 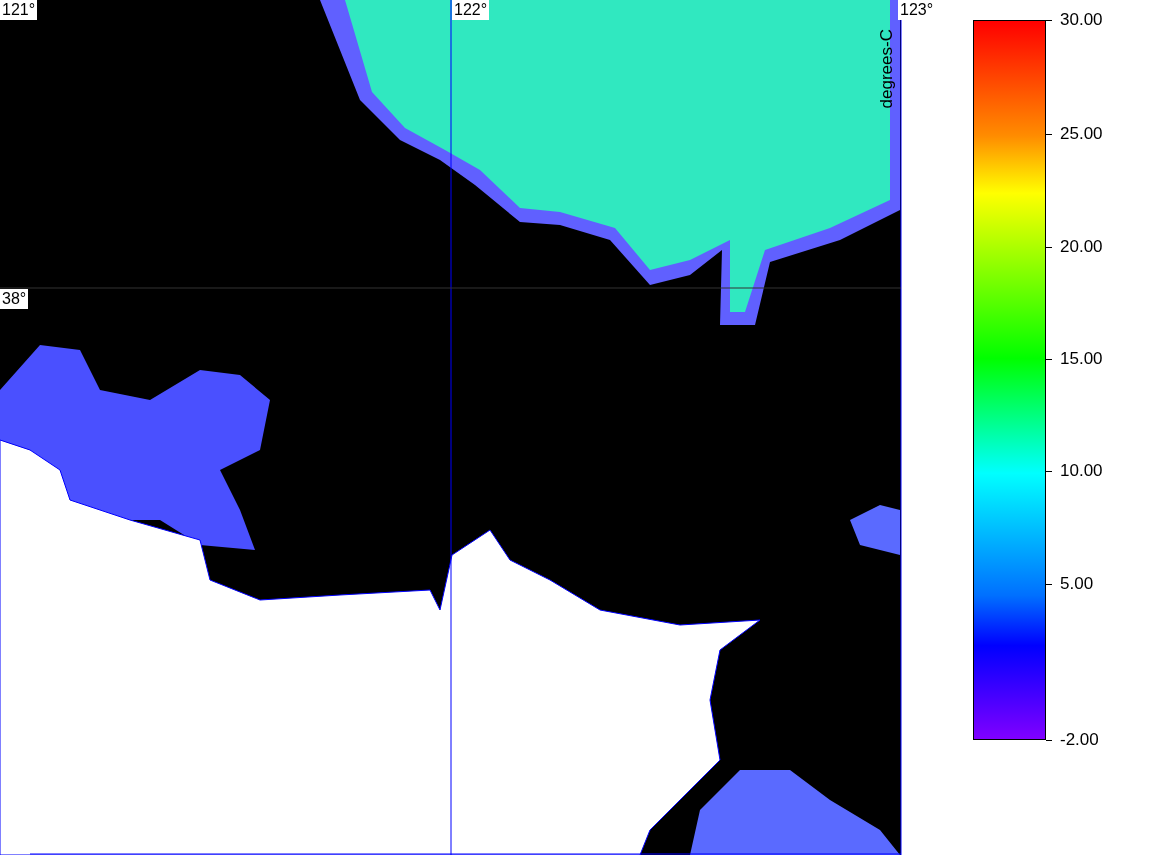 I want to click on colorbar-tick-label: 10.00, so click(x=1081, y=471).